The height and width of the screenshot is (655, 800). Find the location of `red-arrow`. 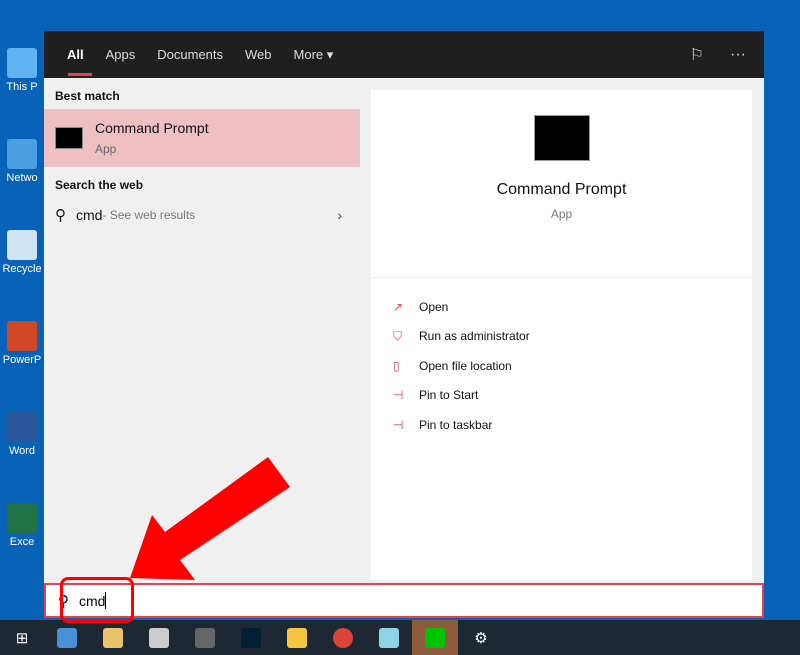

red-arrow is located at coordinates (210, 518).